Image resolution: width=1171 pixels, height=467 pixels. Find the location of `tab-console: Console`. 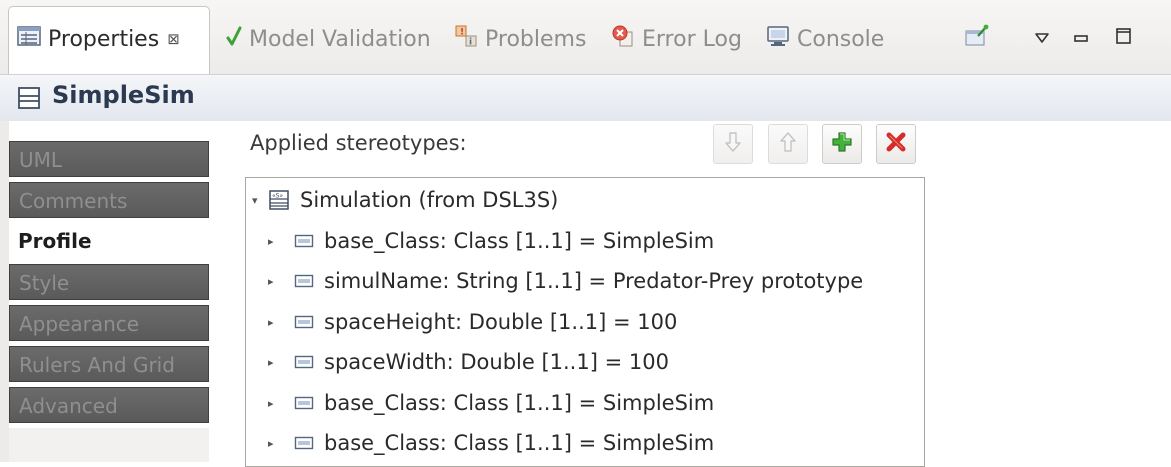

tab-console: Console is located at coordinates (825, 39).